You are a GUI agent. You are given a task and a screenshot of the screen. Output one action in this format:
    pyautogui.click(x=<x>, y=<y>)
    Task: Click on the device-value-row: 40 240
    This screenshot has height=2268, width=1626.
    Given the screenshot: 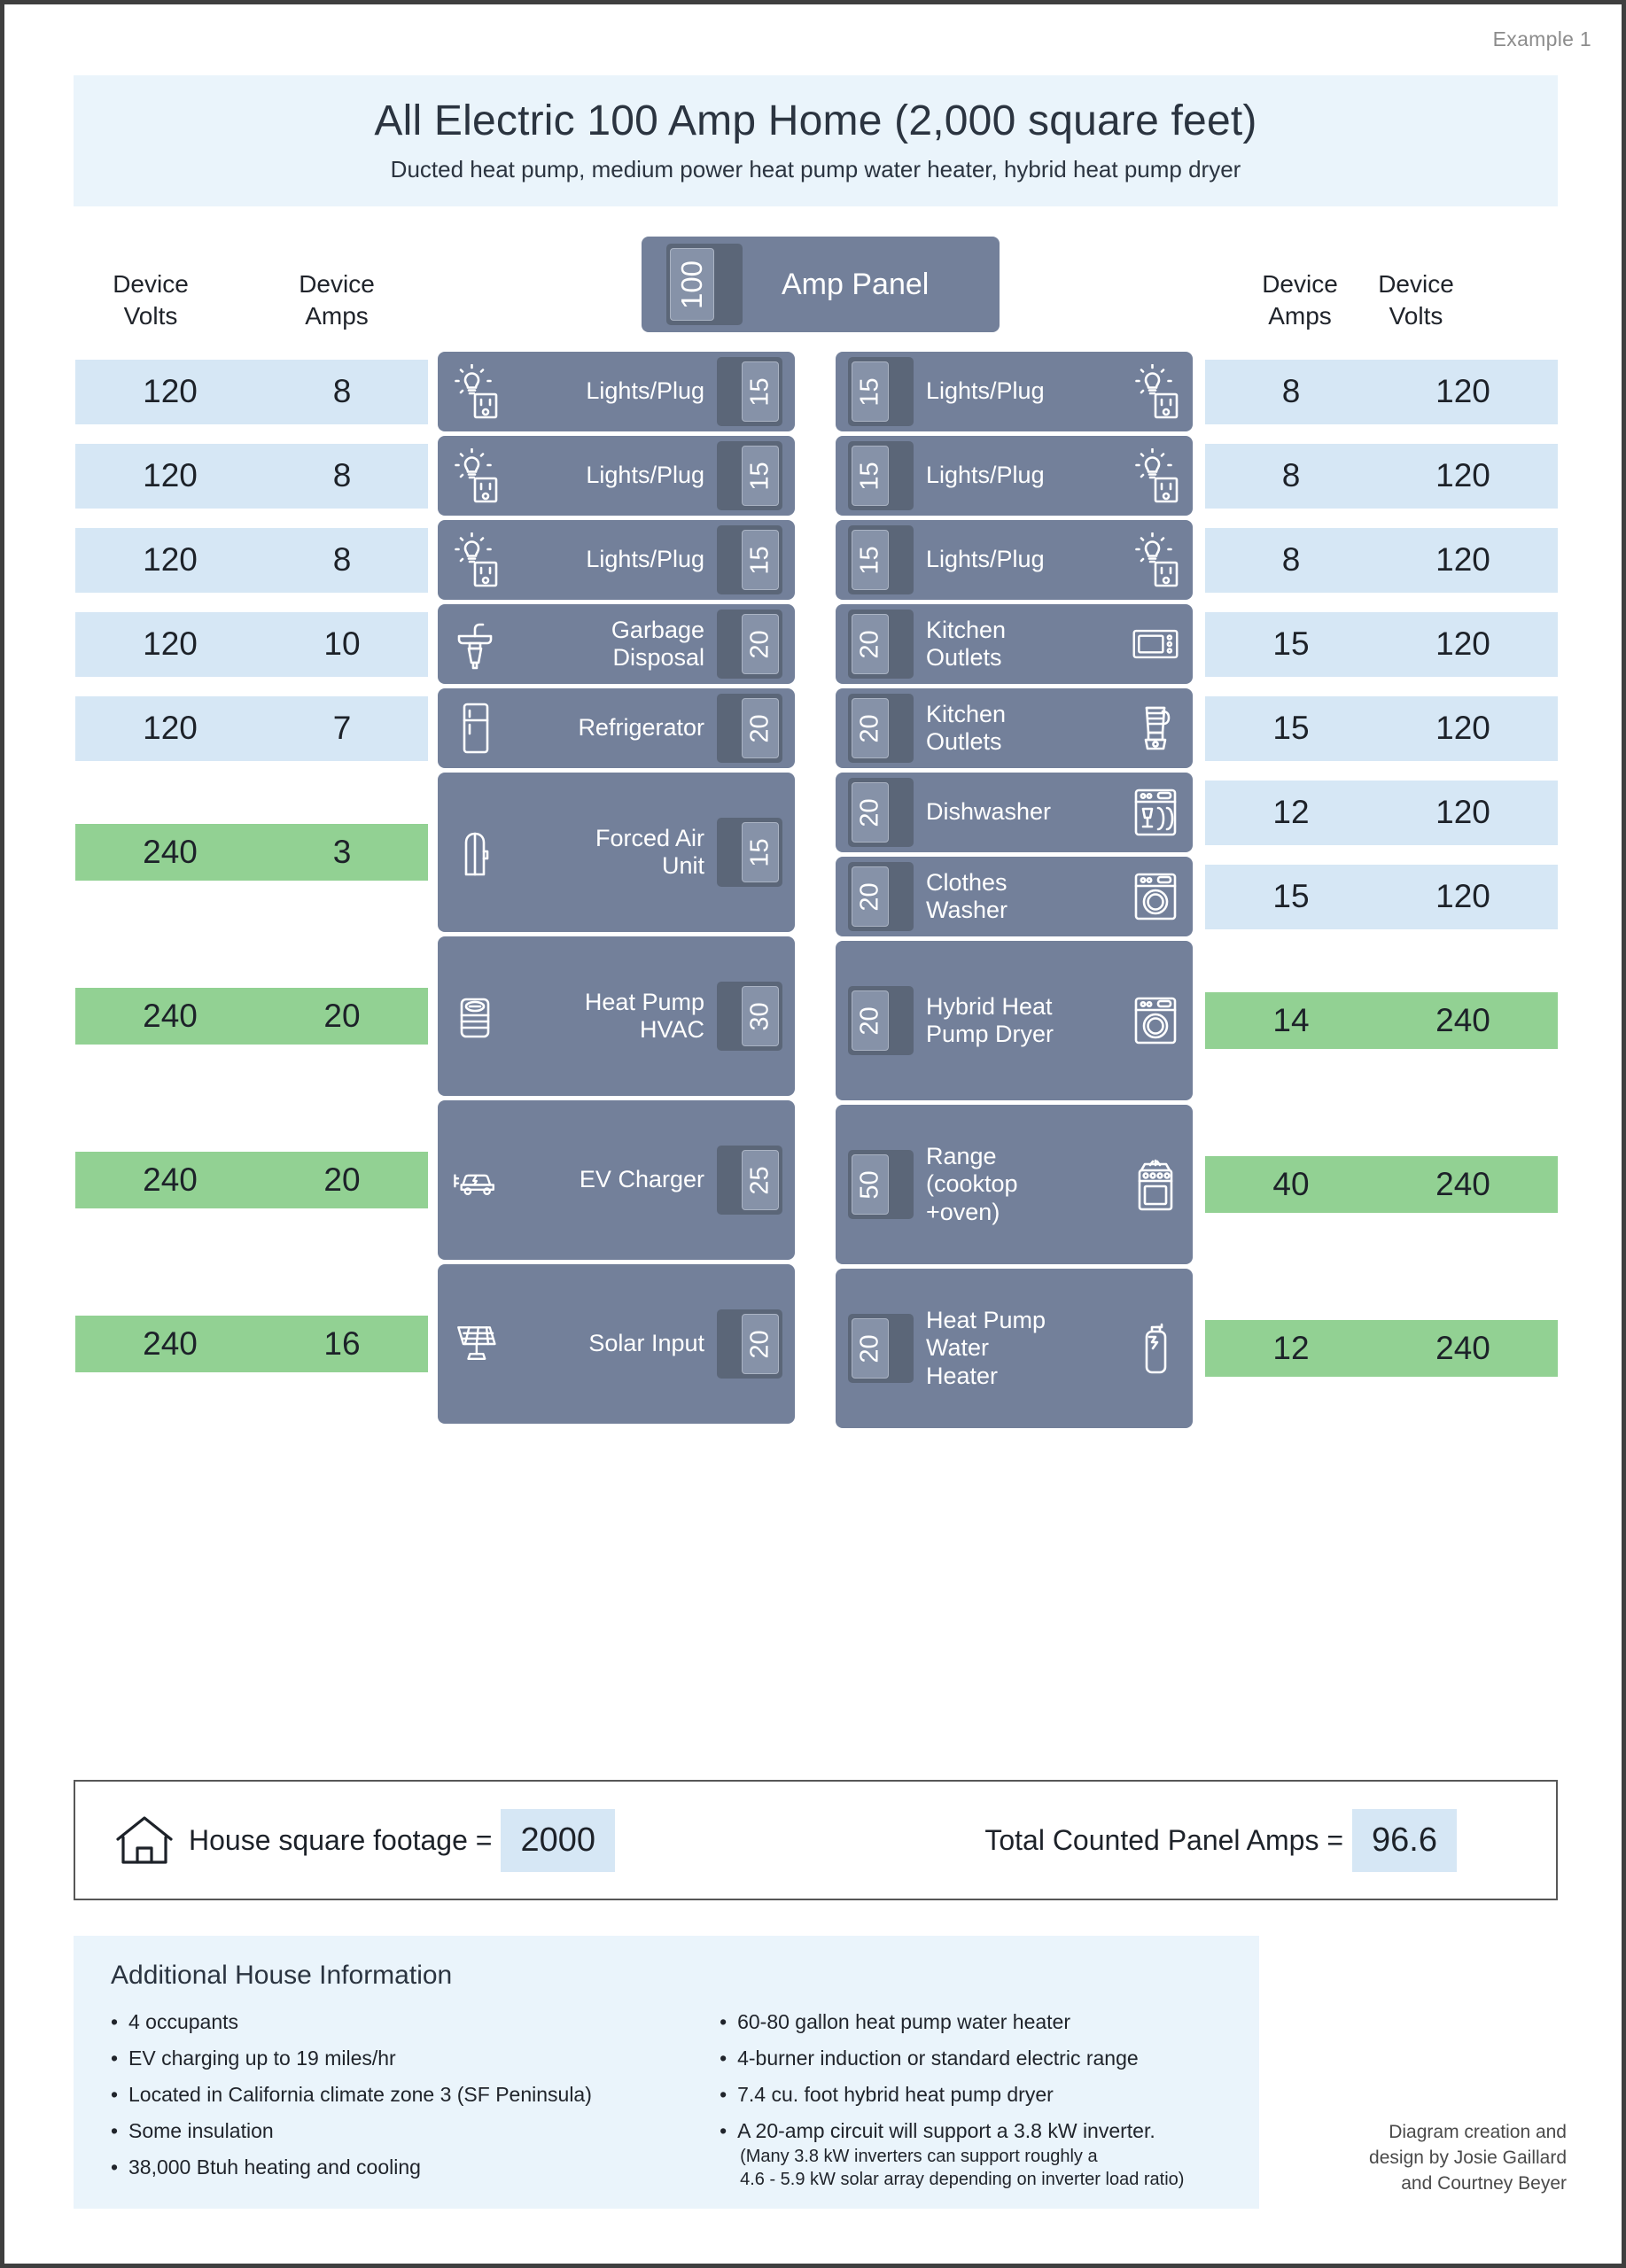 What is the action you would take?
    pyautogui.click(x=1381, y=1184)
    